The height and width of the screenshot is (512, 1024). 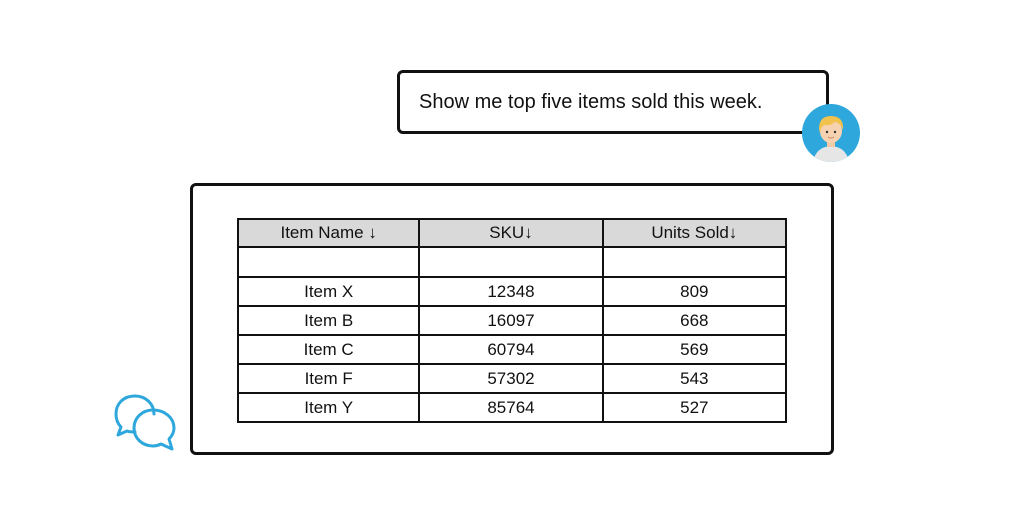 What do you see at coordinates (328, 378) in the screenshot?
I see `cell-item-name: Item F` at bounding box center [328, 378].